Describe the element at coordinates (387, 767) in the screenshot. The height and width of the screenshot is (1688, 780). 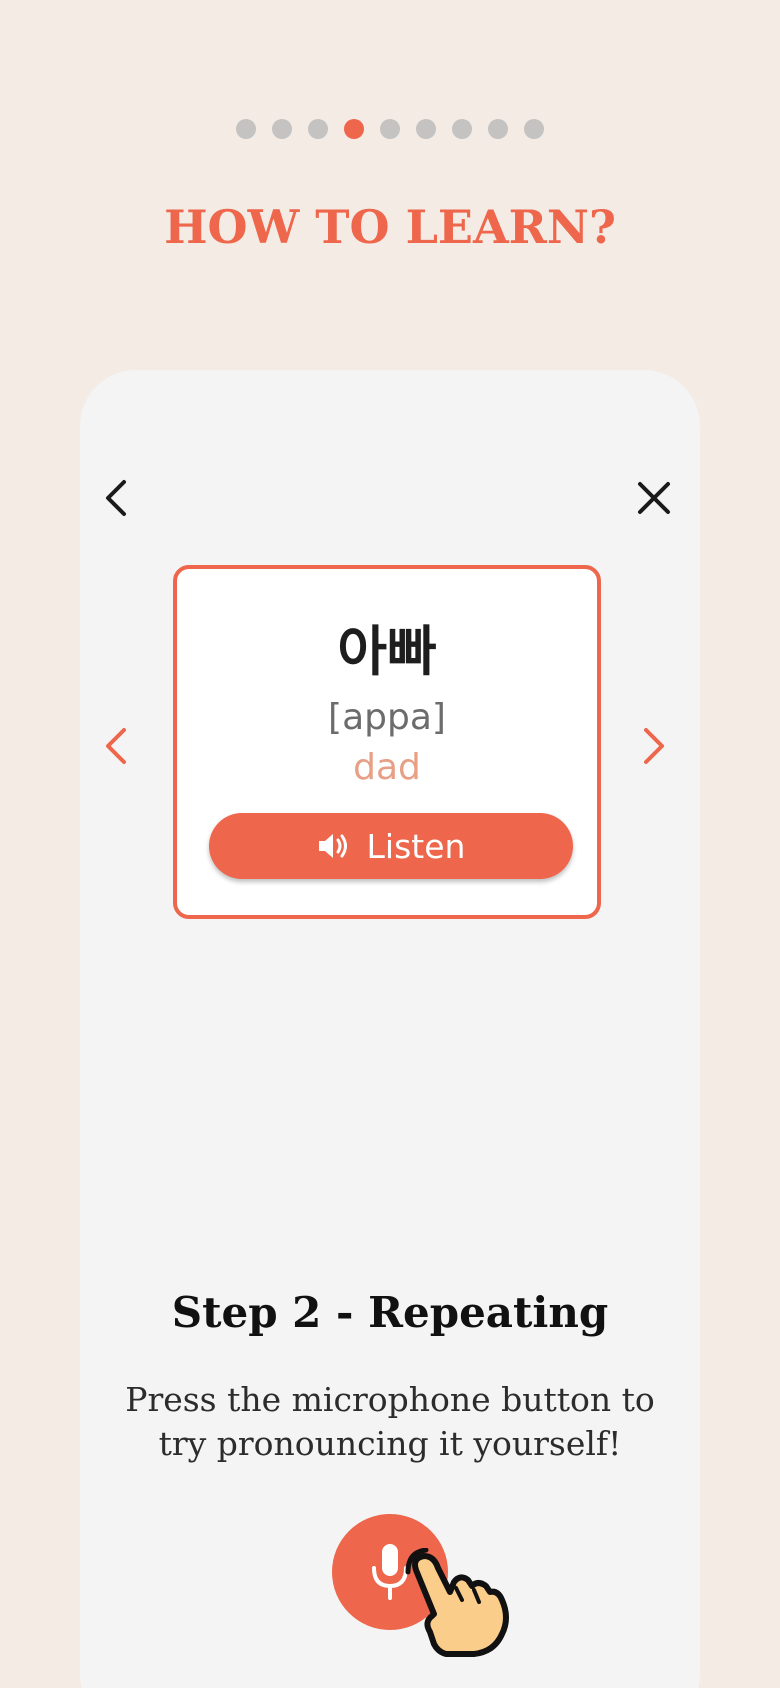
I see `word-meaning: dad` at that location.